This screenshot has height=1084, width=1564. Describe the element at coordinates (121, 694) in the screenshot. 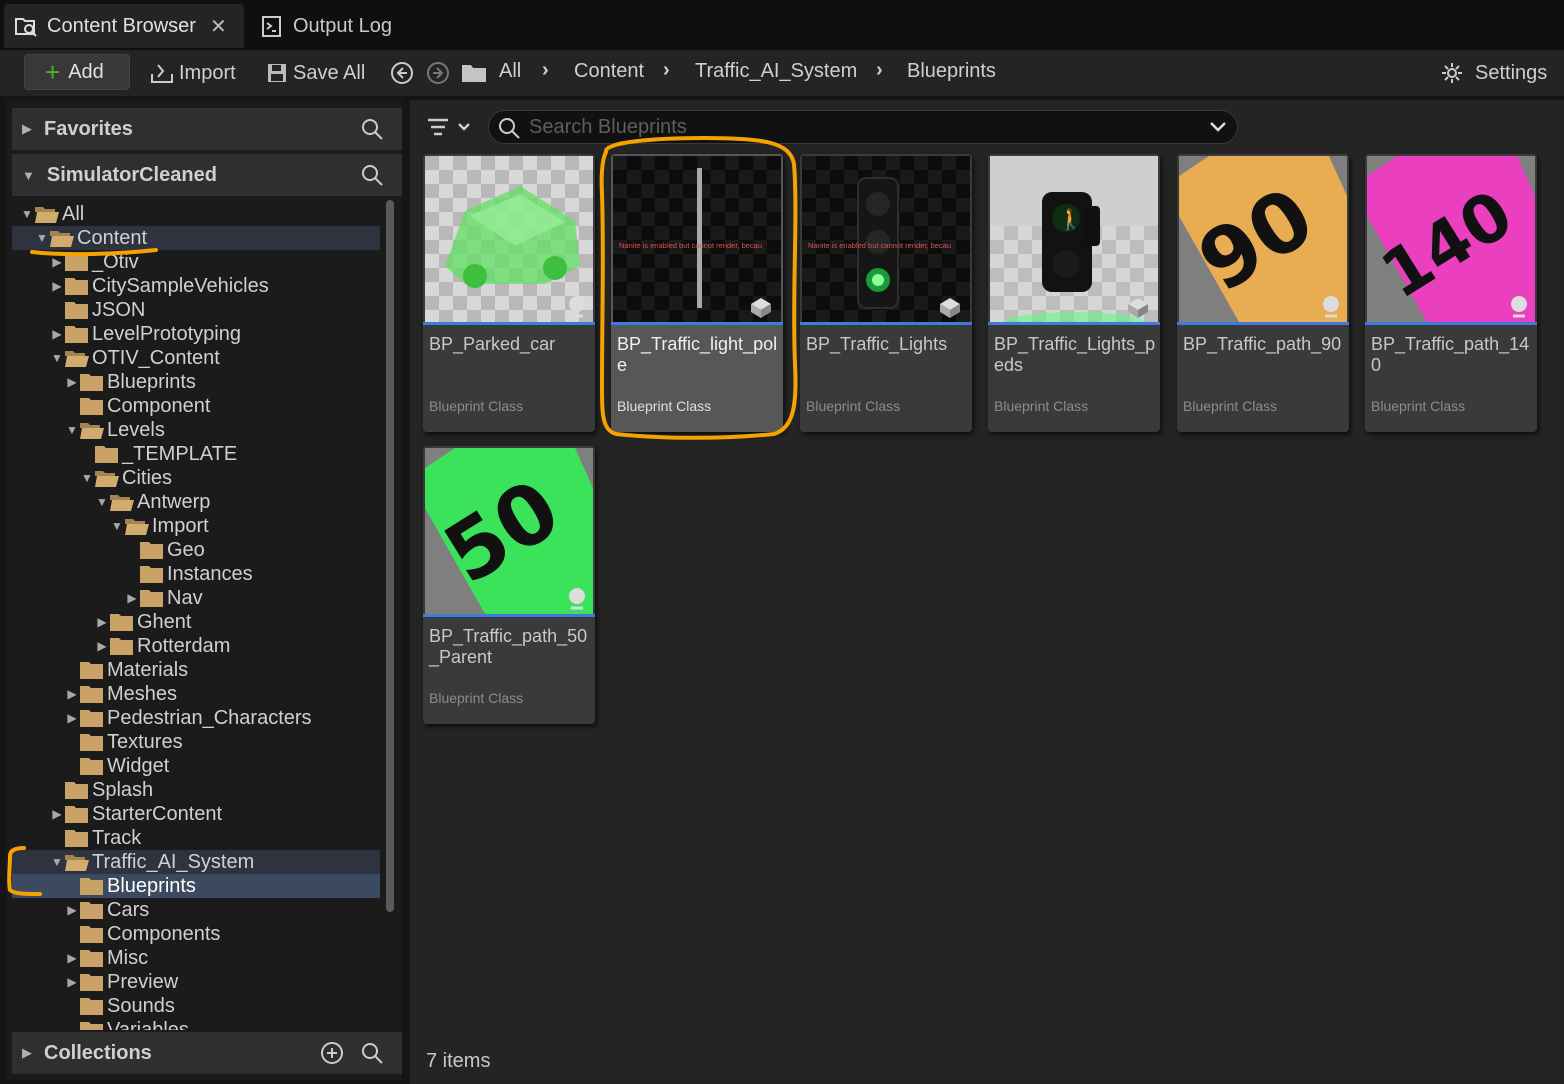

I see `tree-item-meshes: ▶ Meshes` at that location.